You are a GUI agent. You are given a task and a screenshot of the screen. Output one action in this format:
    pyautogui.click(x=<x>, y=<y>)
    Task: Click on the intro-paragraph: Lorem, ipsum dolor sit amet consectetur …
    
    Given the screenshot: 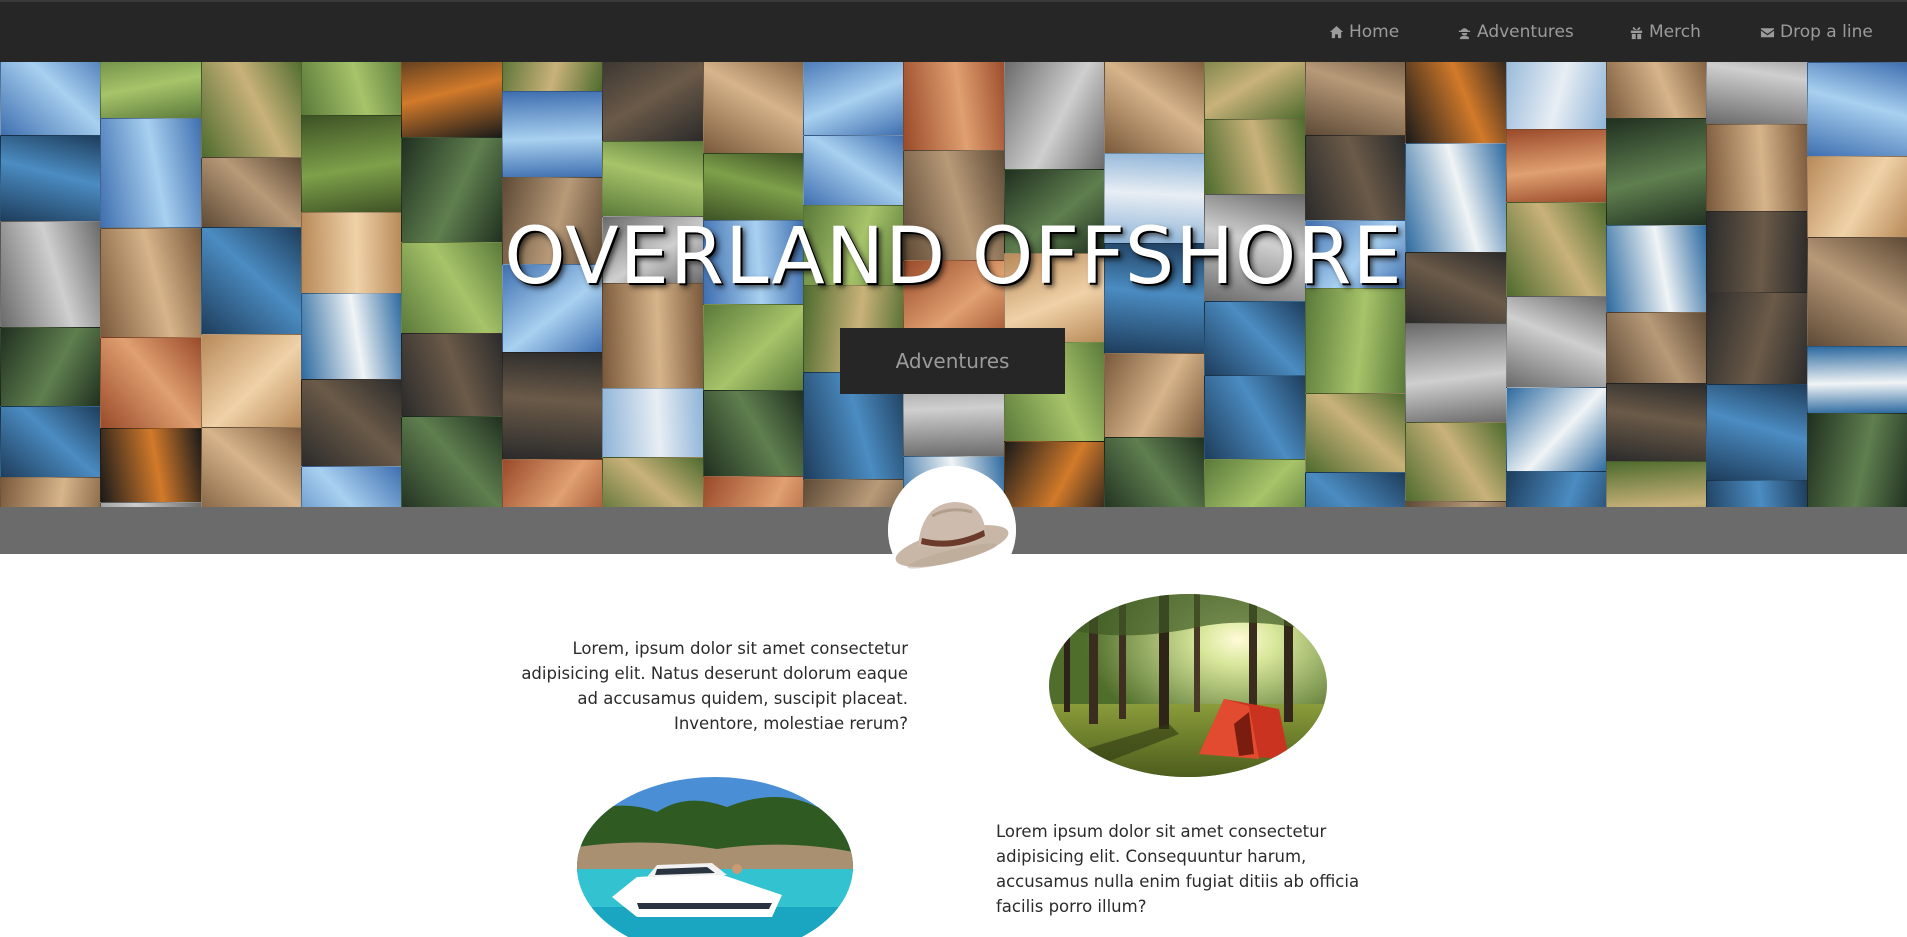 What is the action you would take?
    pyautogui.click(x=714, y=686)
    